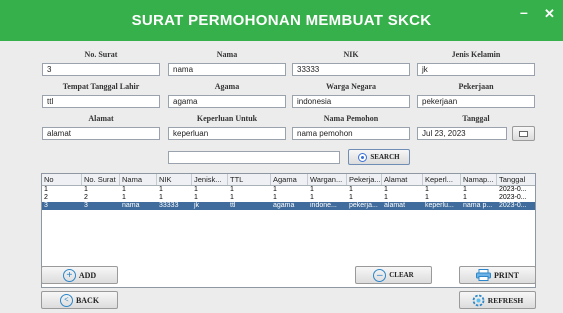 The height and width of the screenshot is (313, 563). Describe the element at coordinates (351, 101) in the screenshot. I see `warga-negara-field: indonesia` at that location.